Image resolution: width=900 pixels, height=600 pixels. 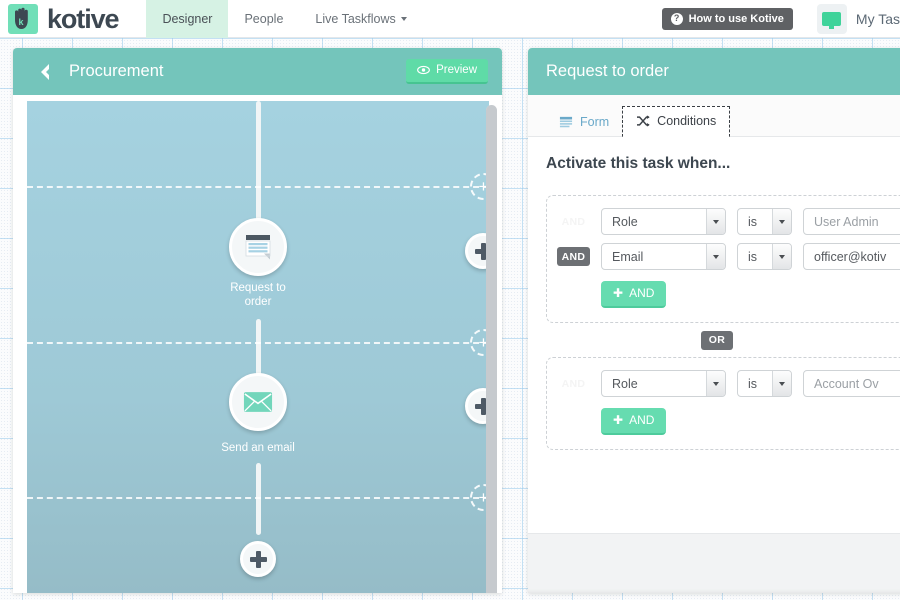 I want to click on or-separator: OR, so click(x=717, y=340).